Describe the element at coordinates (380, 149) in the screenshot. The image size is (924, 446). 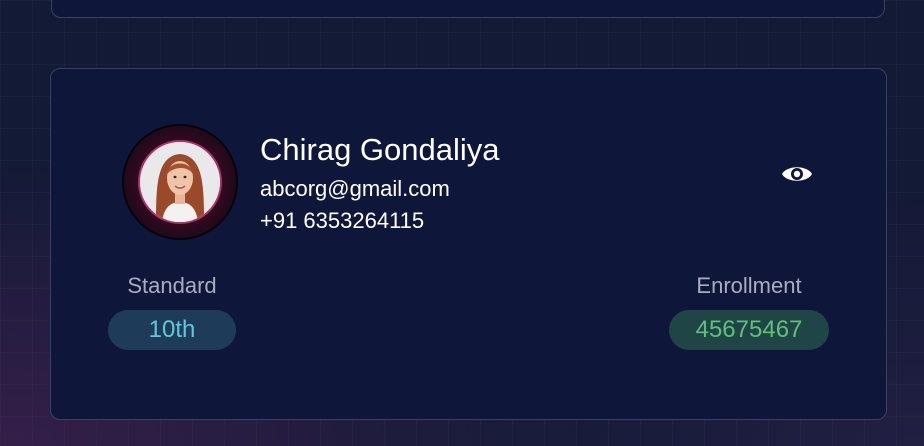
I see `student-name: Chirag Gondaliya` at that location.